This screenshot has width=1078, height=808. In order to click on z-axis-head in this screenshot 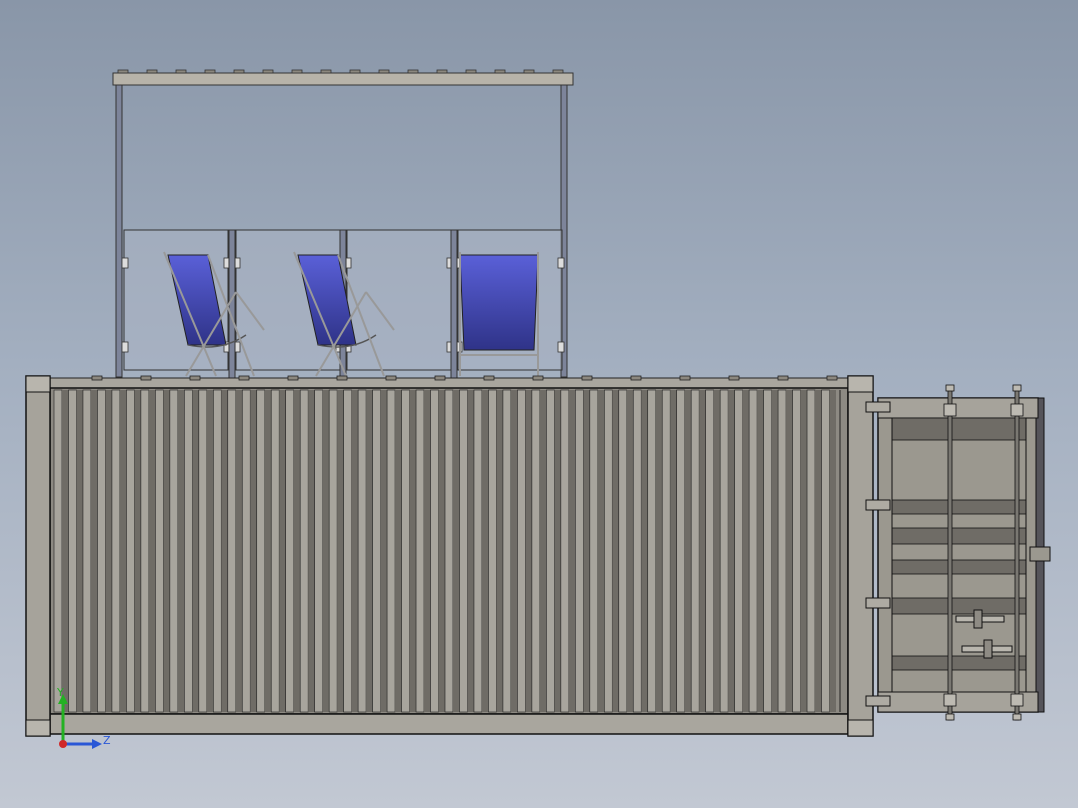, I will do `click(97, 744)`.